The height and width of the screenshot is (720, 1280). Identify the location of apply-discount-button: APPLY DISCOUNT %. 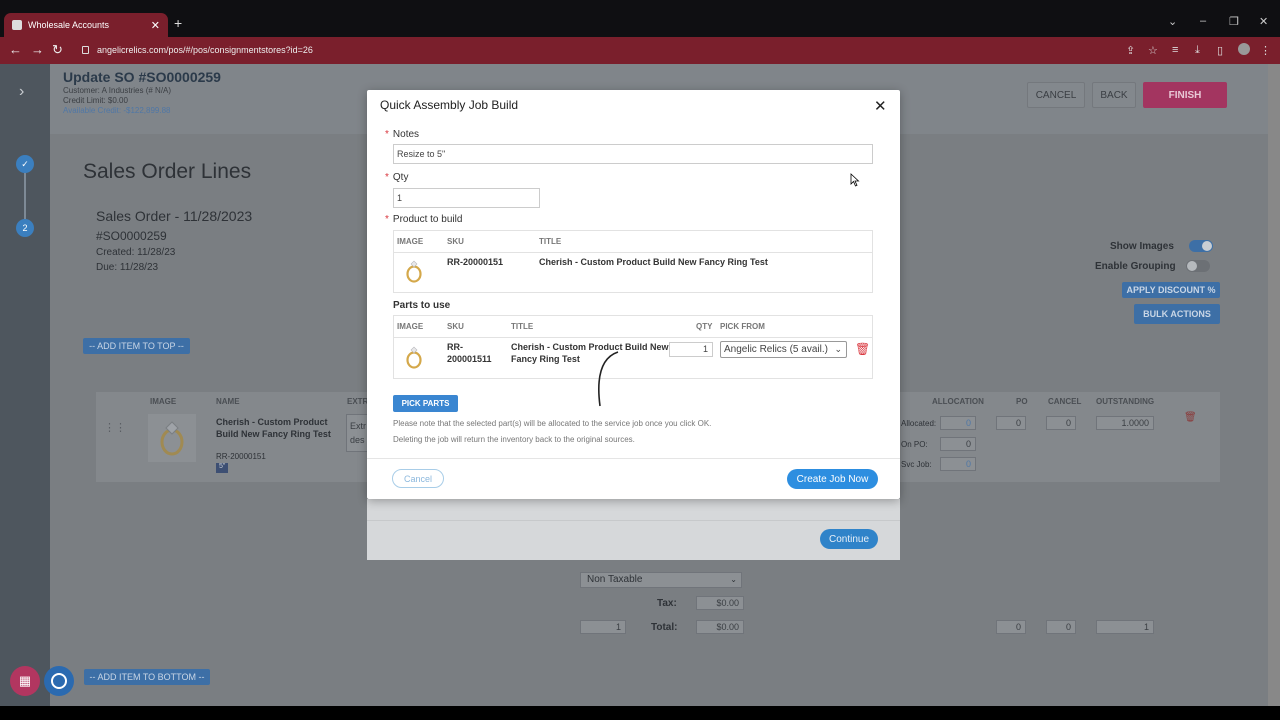
(1171, 290).